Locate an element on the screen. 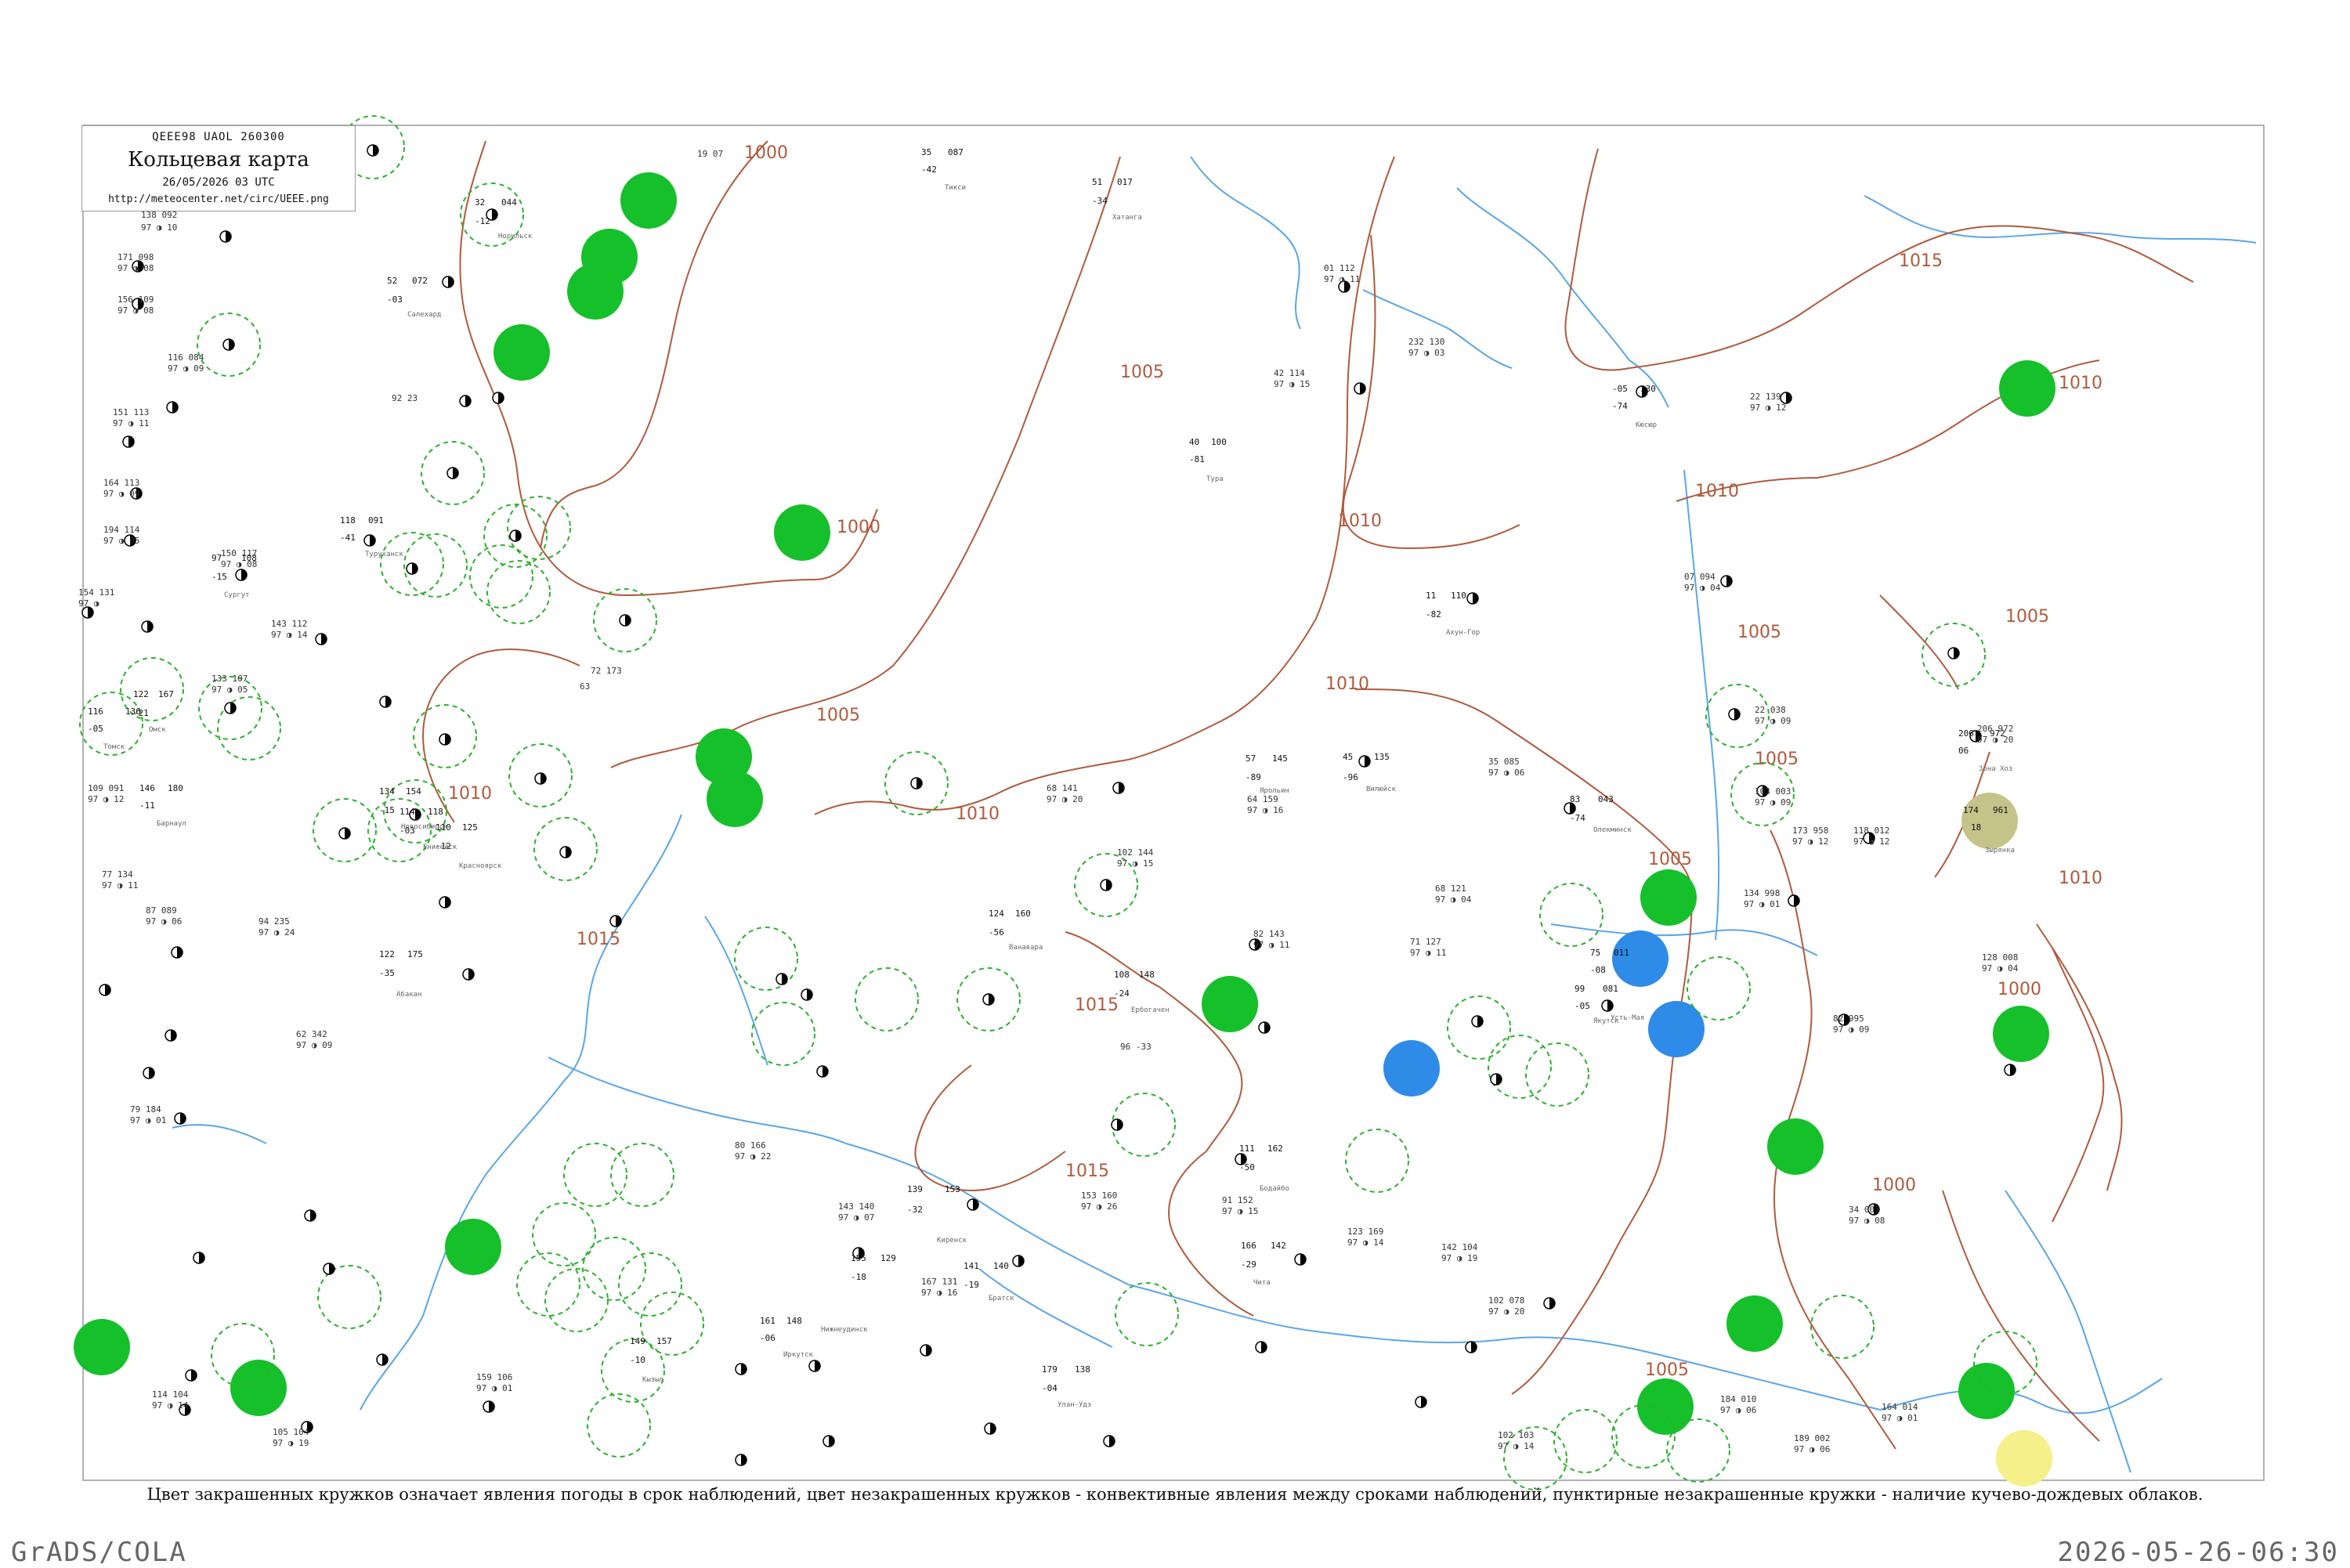 The height and width of the screenshot is (1568, 2350). svg-text: Кюсюр is located at coordinates (1646, 425).